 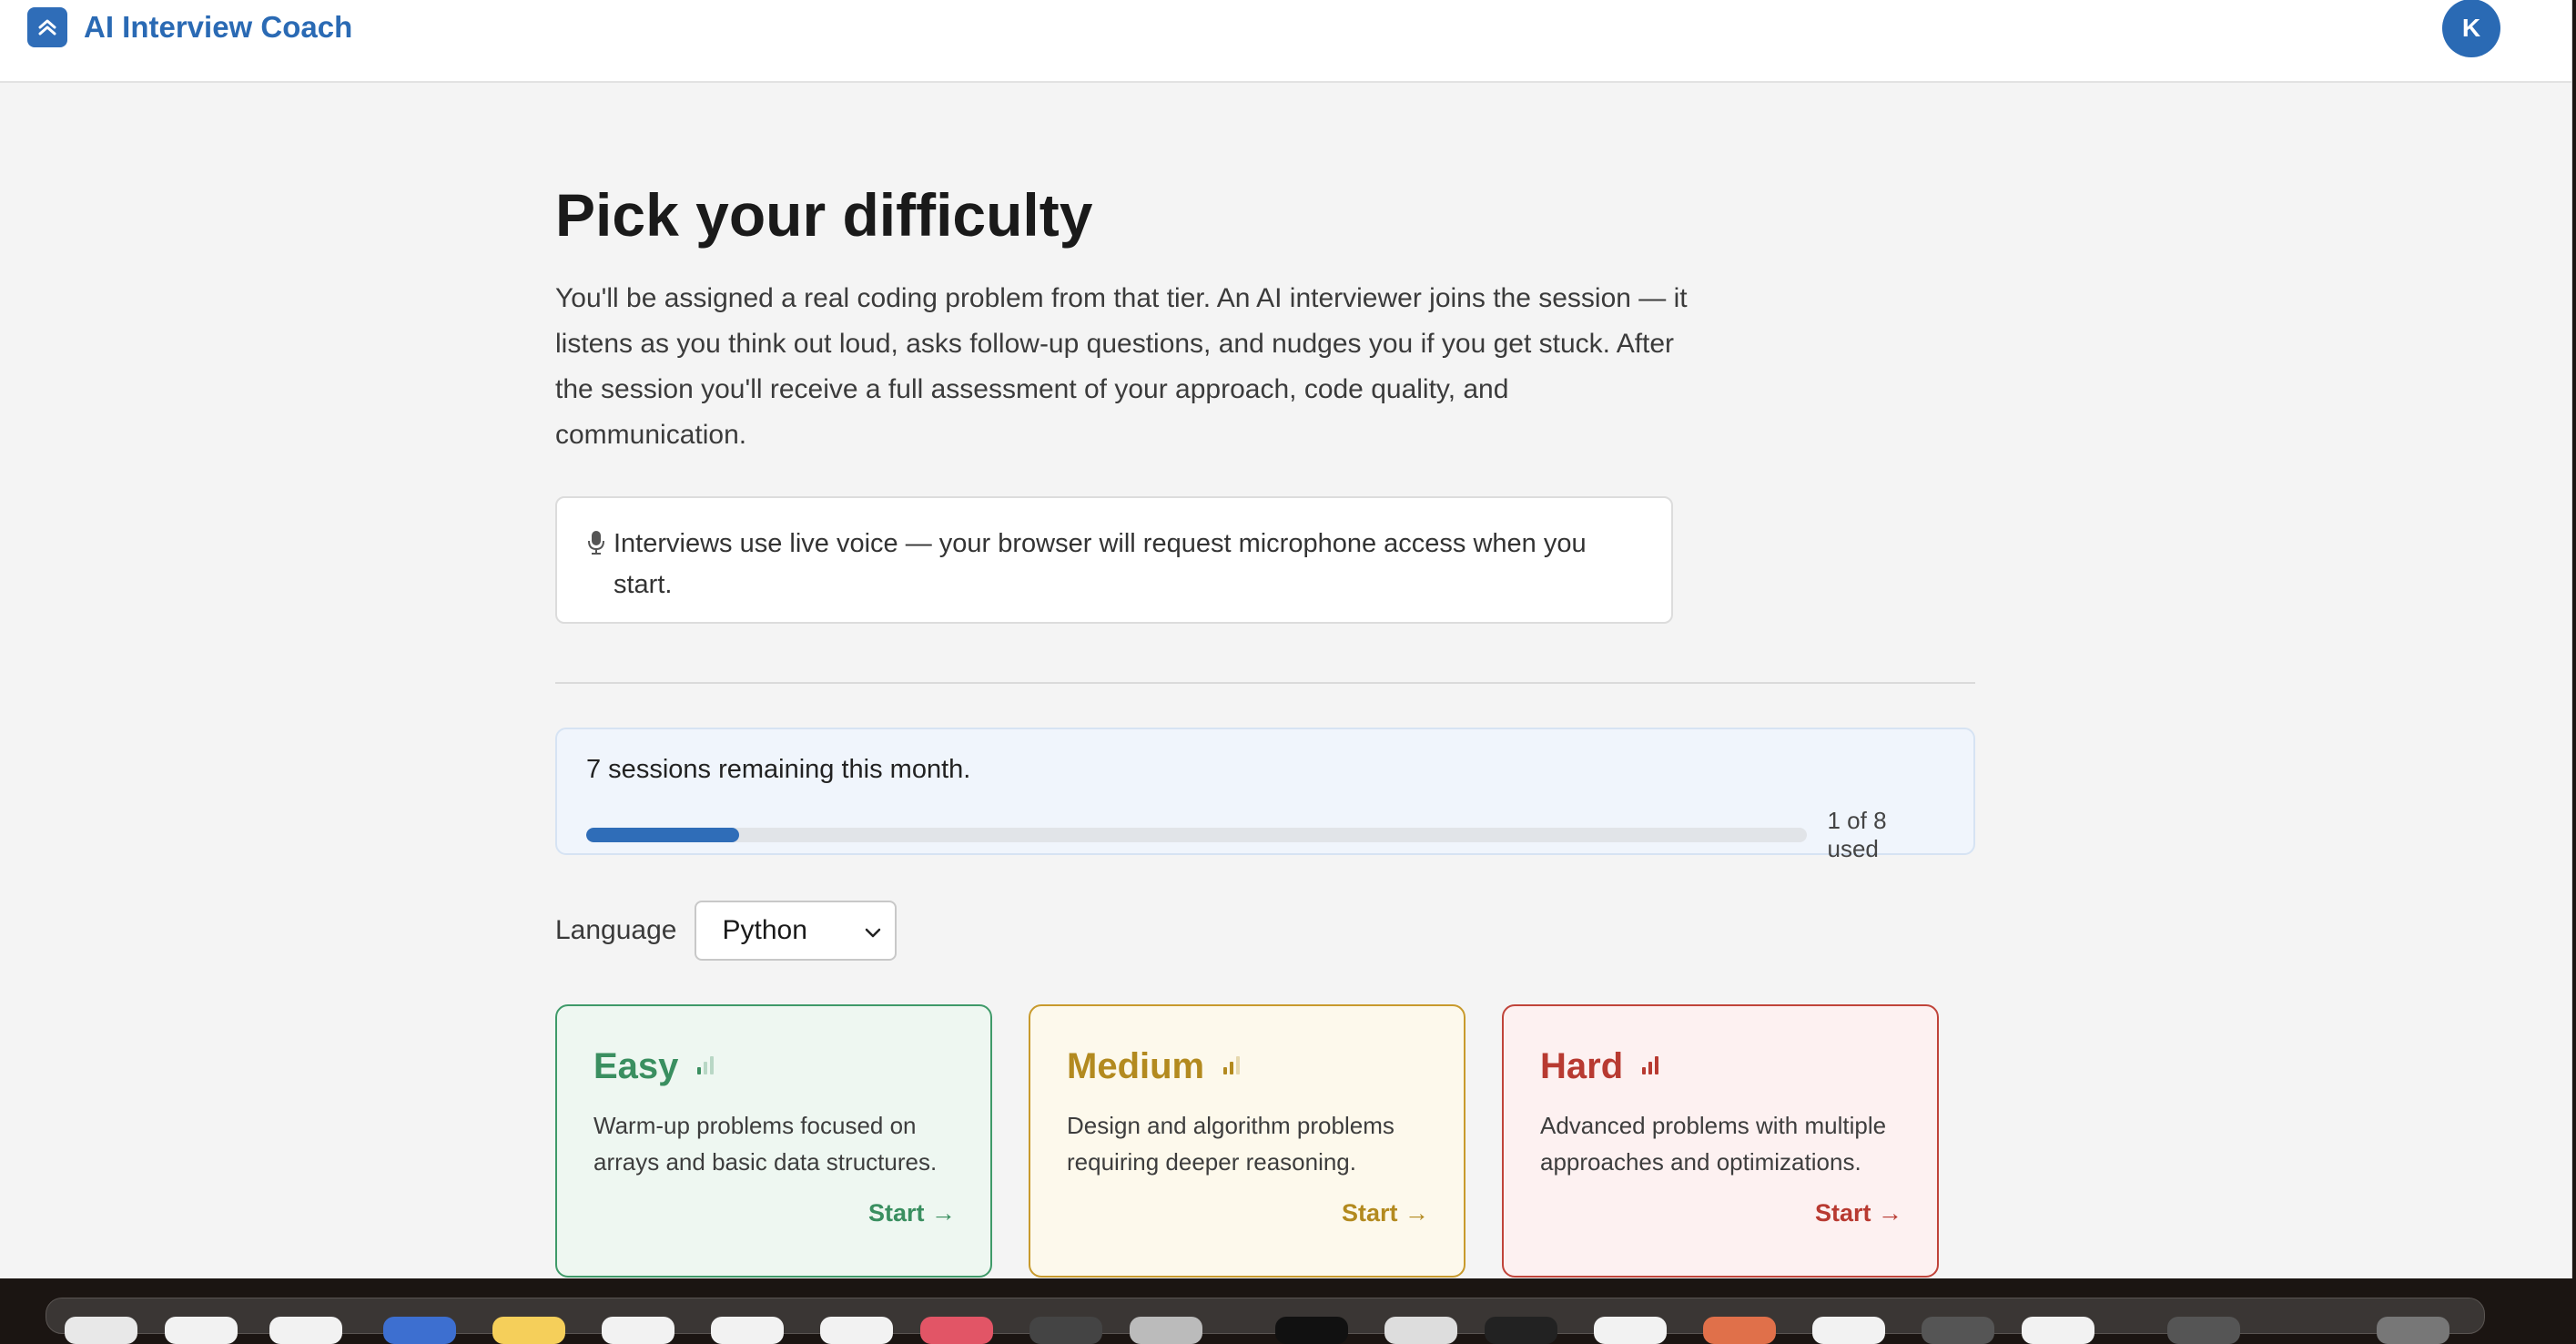 I want to click on language-label: Language, so click(x=616, y=929).